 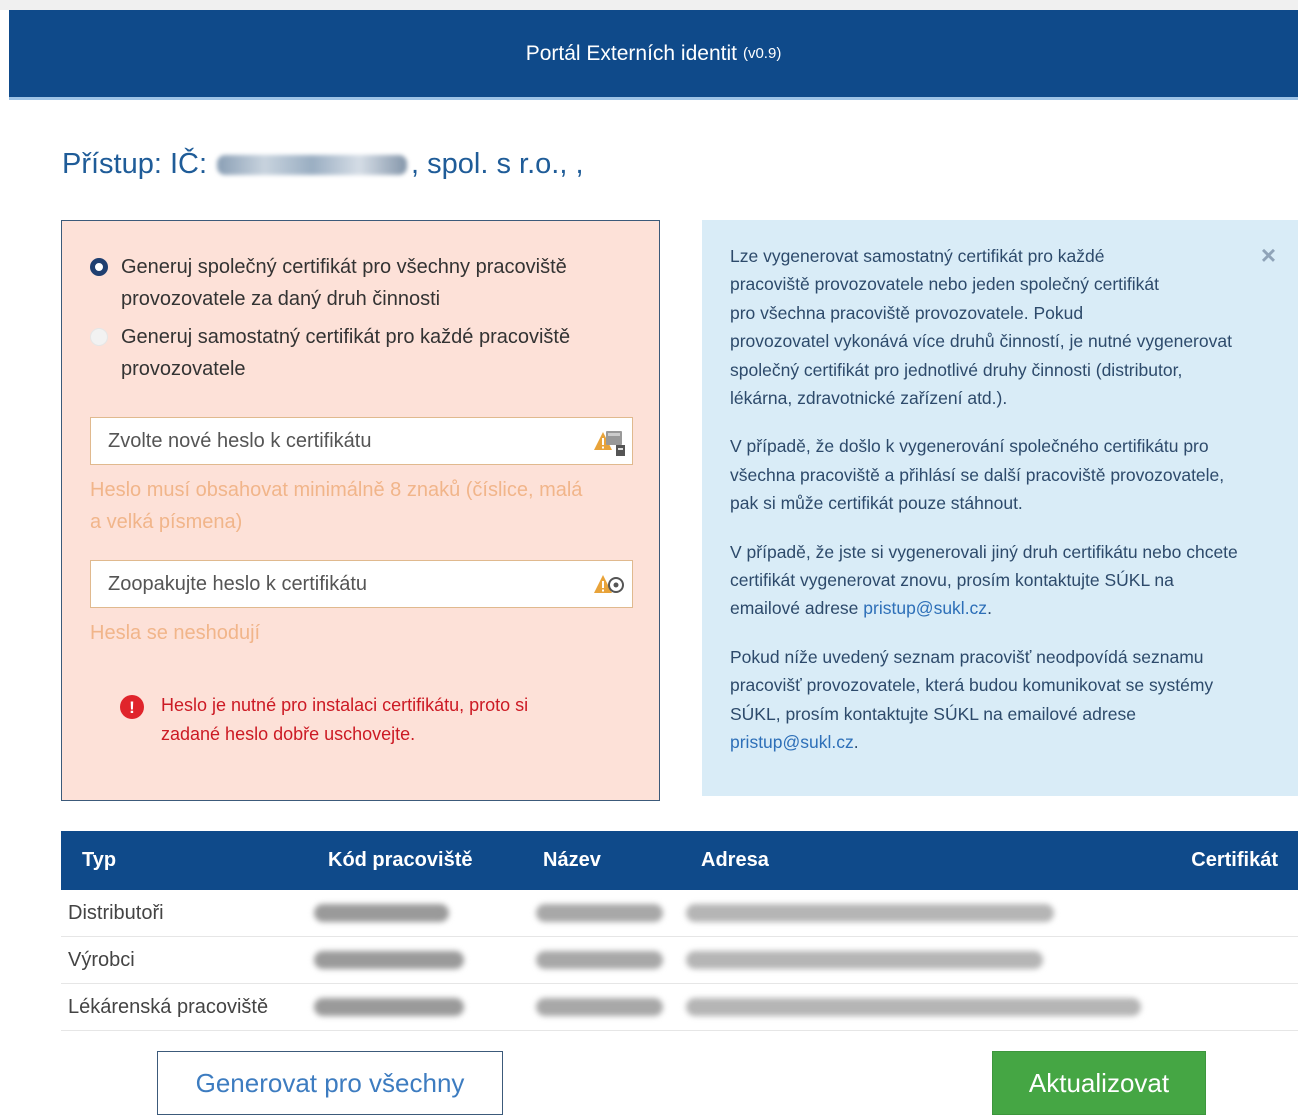 I want to click on password-visibility-warning-icon, so click(x=609, y=586).